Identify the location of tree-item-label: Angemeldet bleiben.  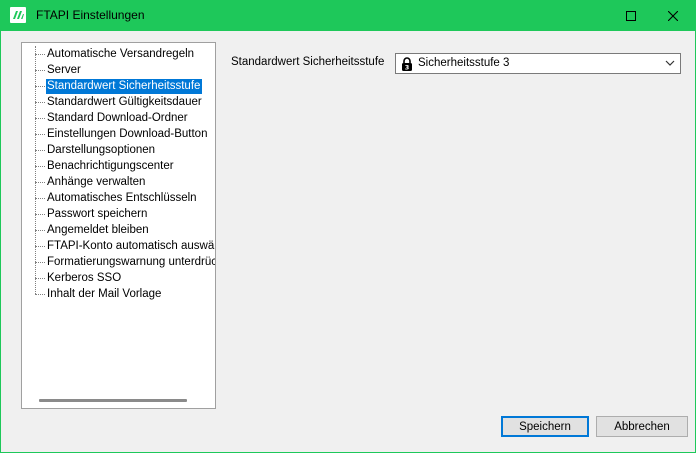
(98, 230).